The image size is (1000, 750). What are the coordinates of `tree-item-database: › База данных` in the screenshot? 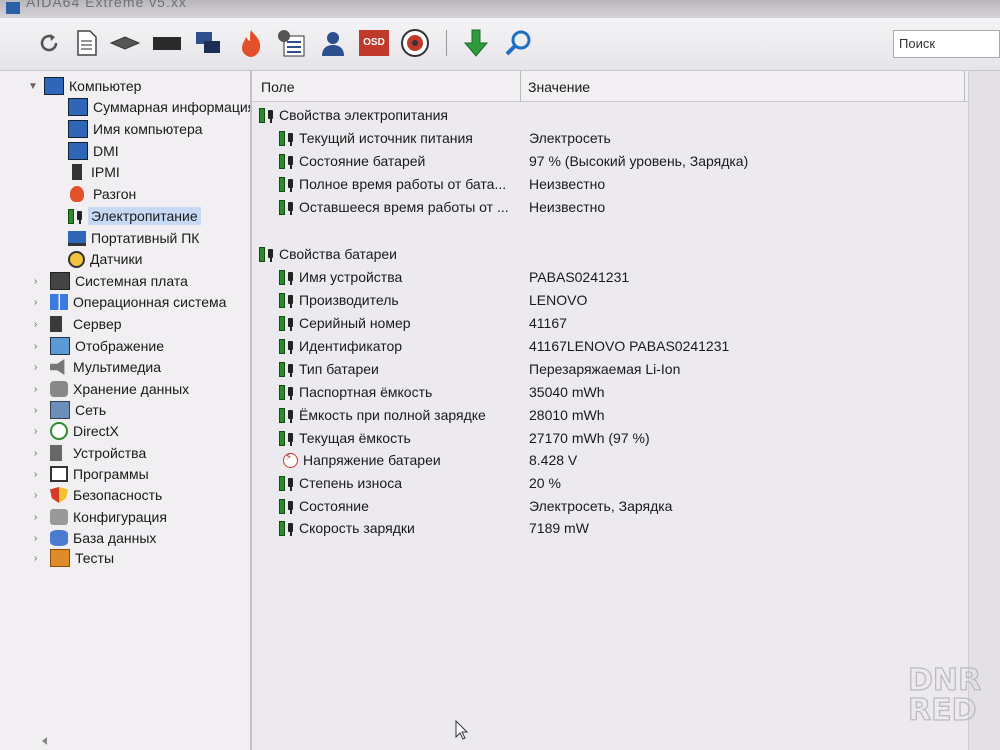 It's located at (95, 538).